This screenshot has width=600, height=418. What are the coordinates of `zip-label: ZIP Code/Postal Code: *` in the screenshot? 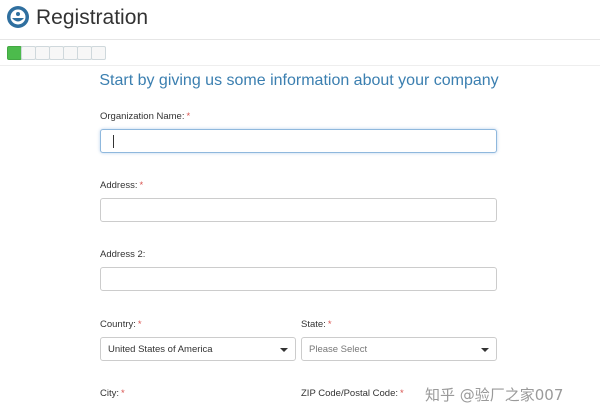 It's located at (352, 393).